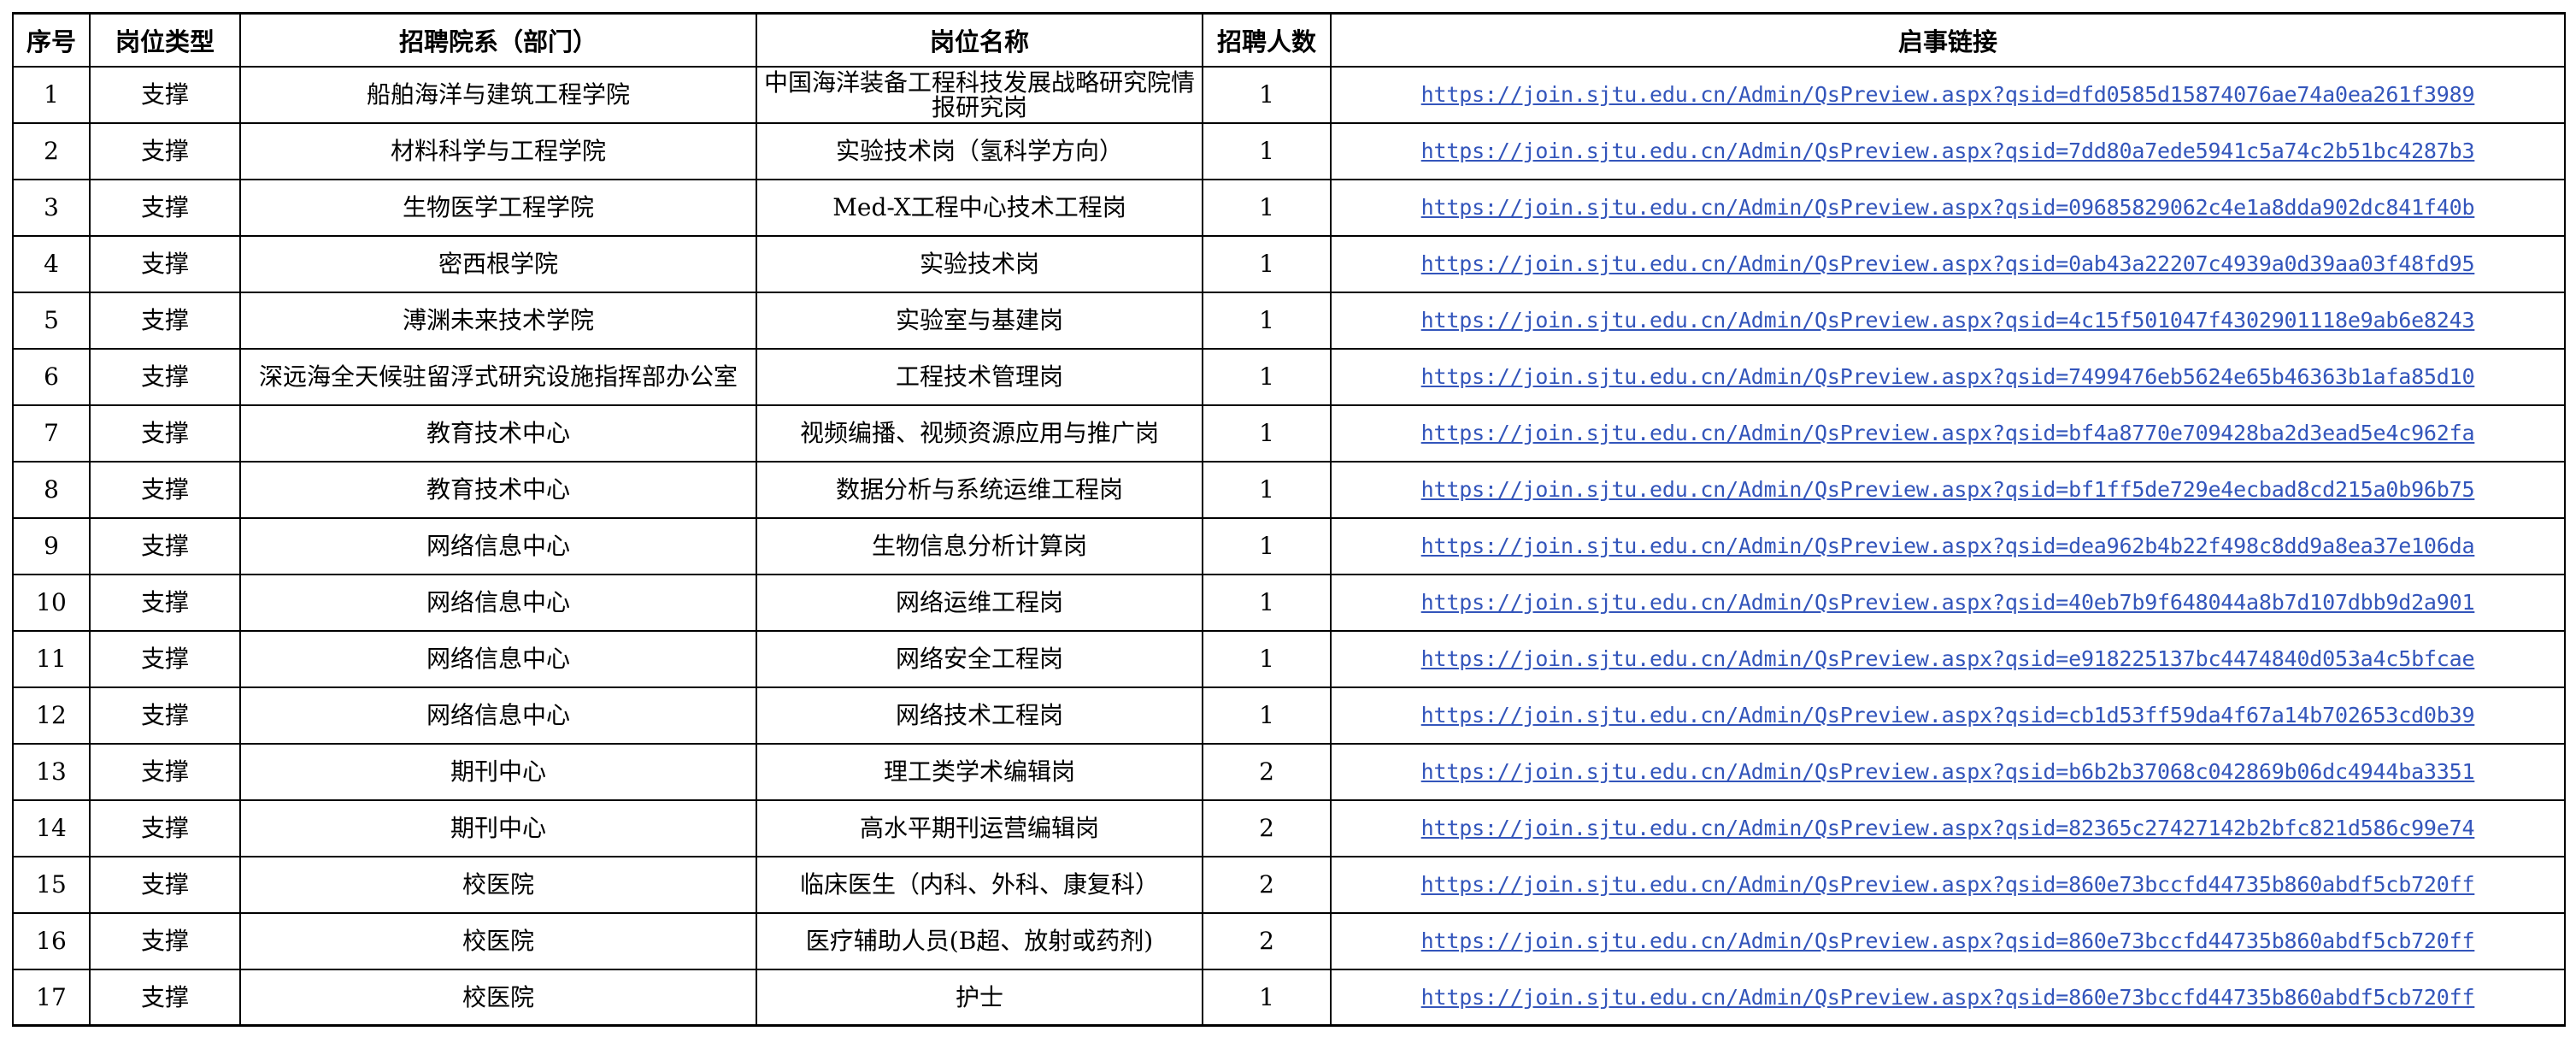 This screenshot has width=2576, height=1043. What do you see at coordinates (979, 489) in the screenshot?
I see `cell-position: 数据分析与系统运维工程岗` at bounding box center [979, 489].